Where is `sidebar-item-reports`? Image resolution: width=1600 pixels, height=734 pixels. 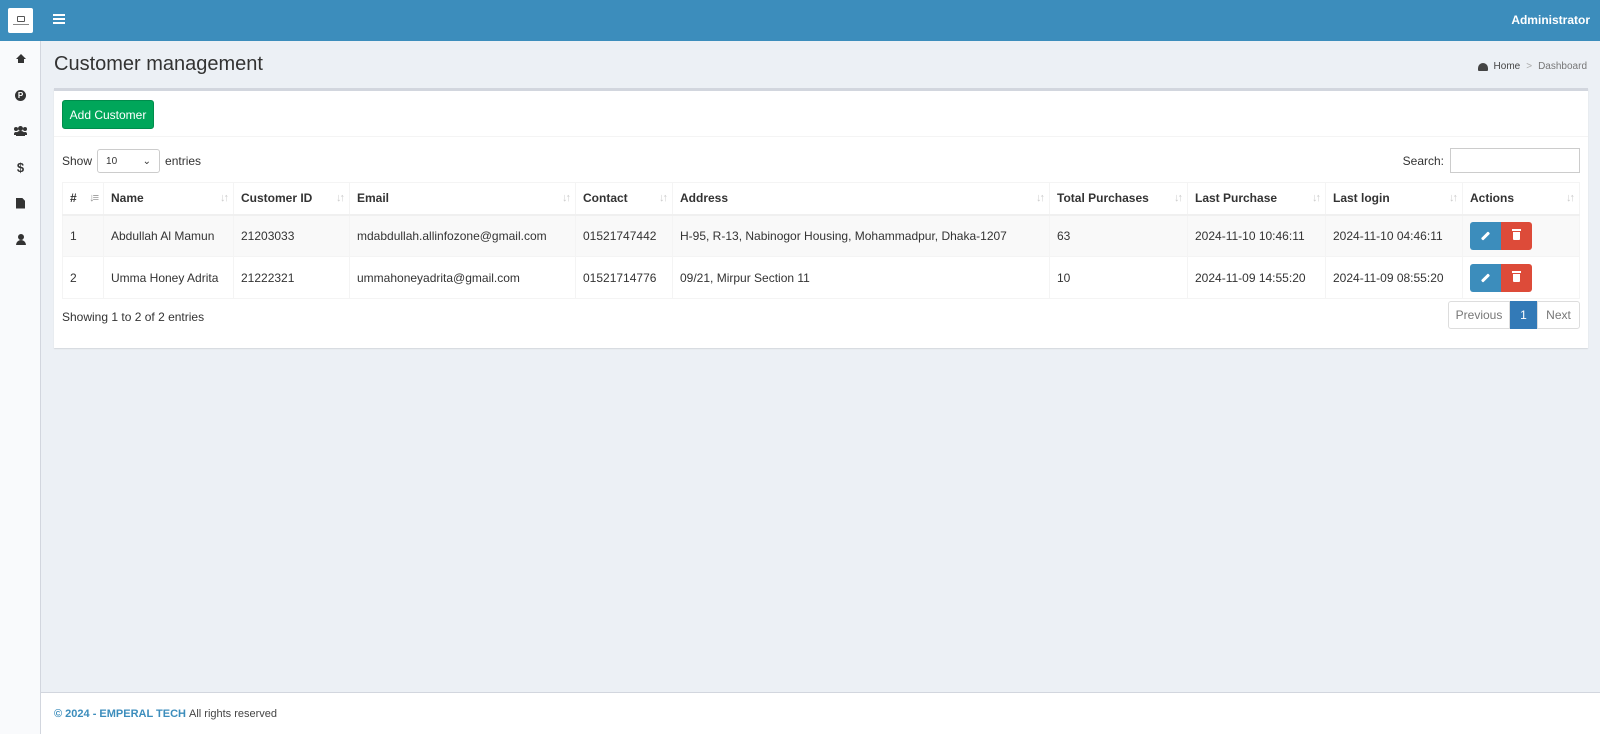 sidebar-item-reports is located at coordinates (20, 203).